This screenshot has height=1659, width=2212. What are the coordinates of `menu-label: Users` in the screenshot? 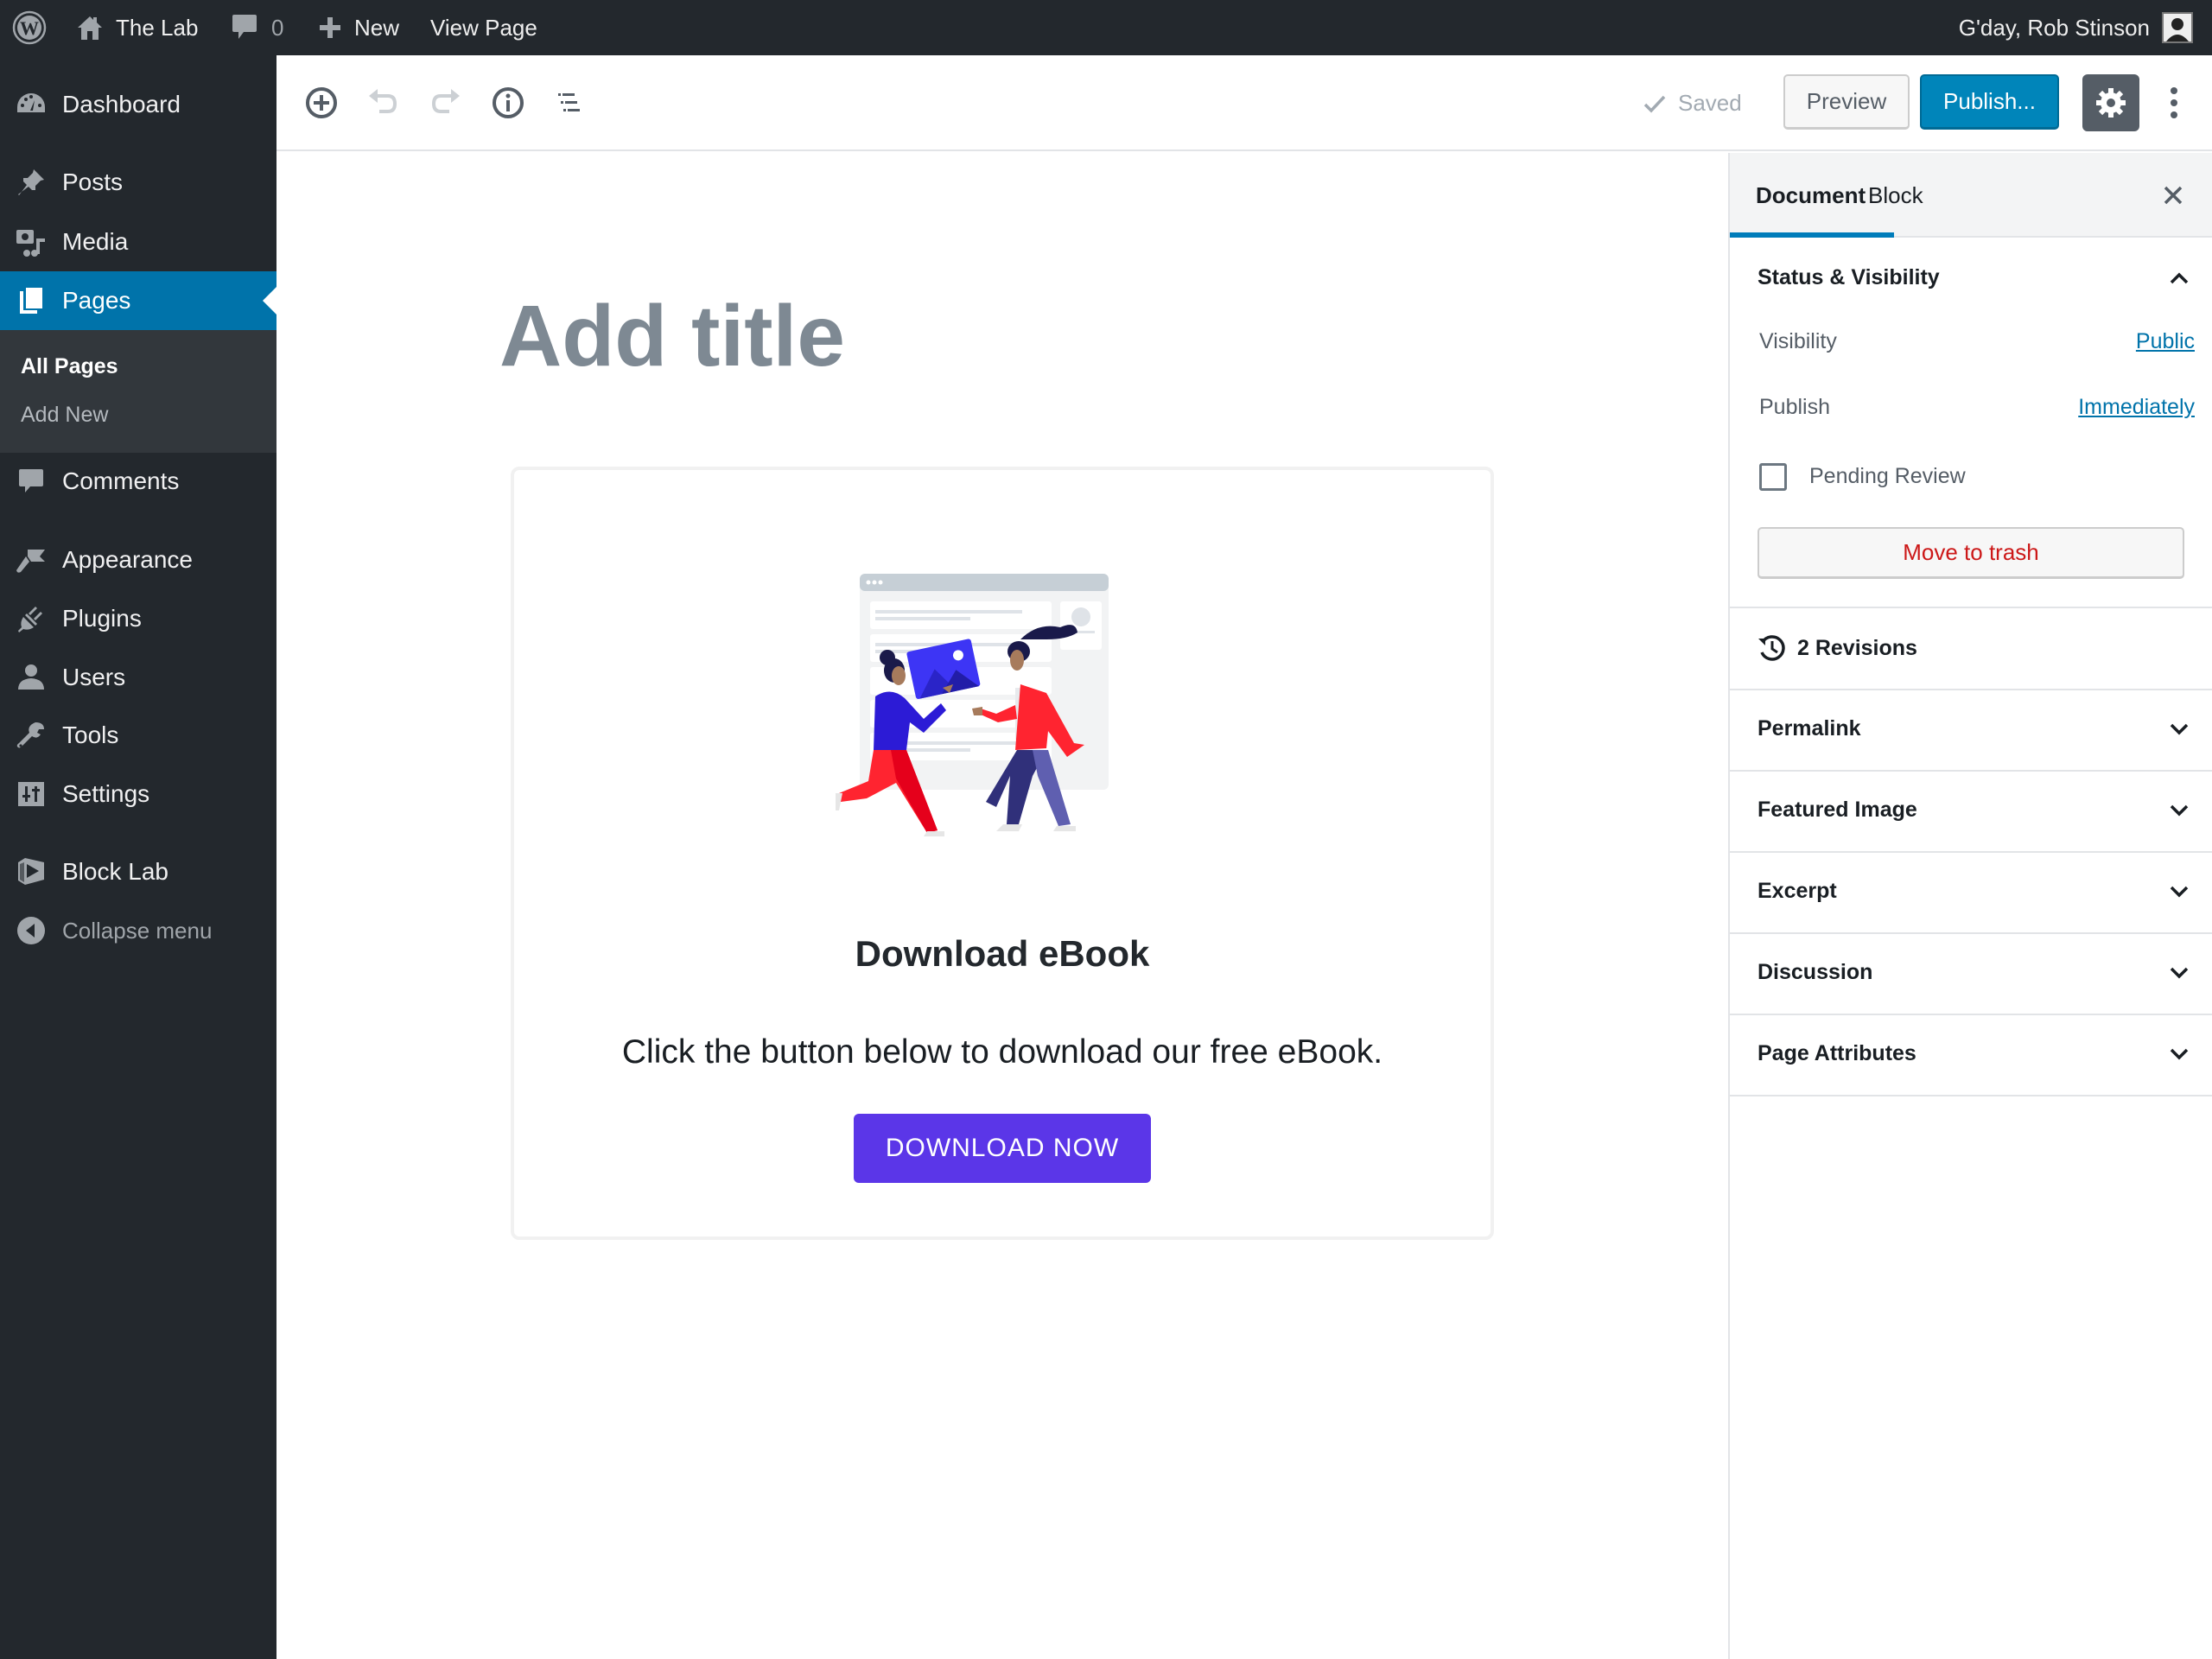 It's located at (94, 677).